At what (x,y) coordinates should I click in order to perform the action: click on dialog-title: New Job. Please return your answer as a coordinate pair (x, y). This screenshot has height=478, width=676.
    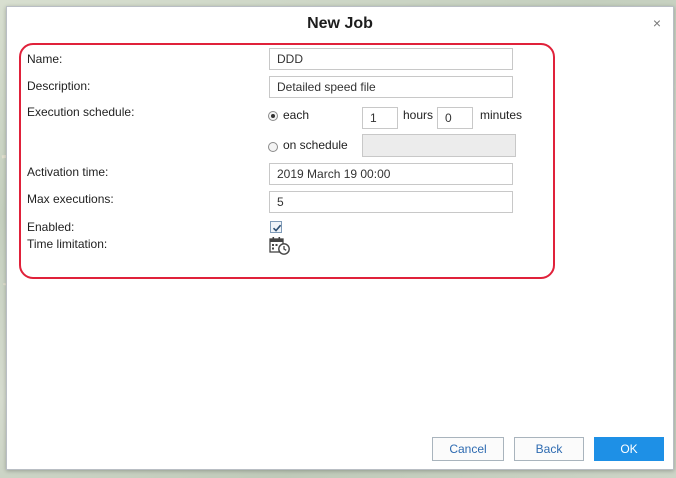
    Looking at the image, I should click on (340, 23).